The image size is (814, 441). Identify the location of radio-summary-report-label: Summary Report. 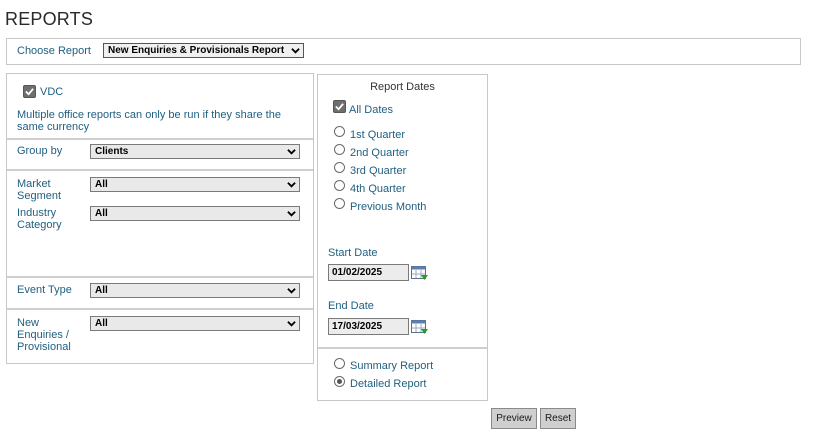
(392, 366).